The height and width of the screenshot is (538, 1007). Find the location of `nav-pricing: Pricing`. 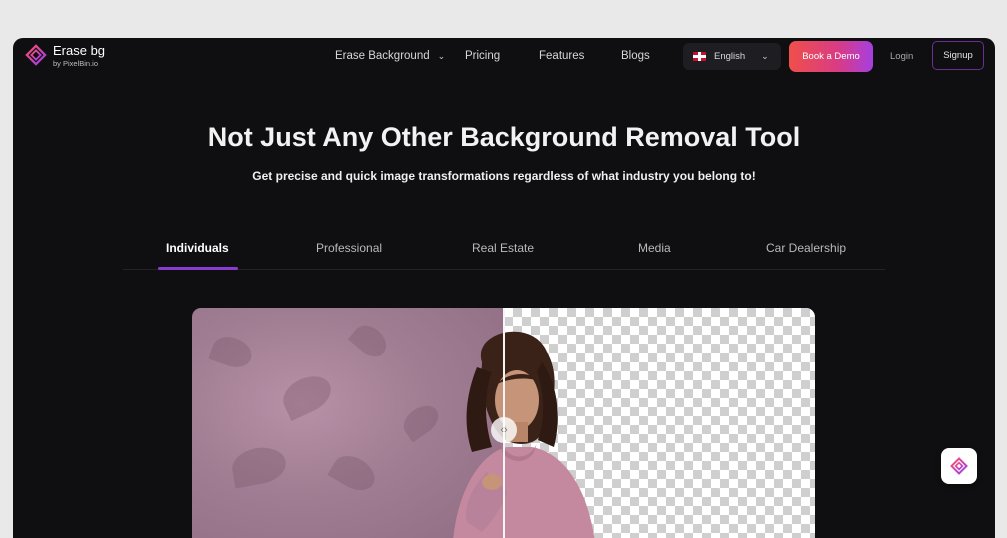

nav-pricing: Pricing is located at coordinates (482, 56).